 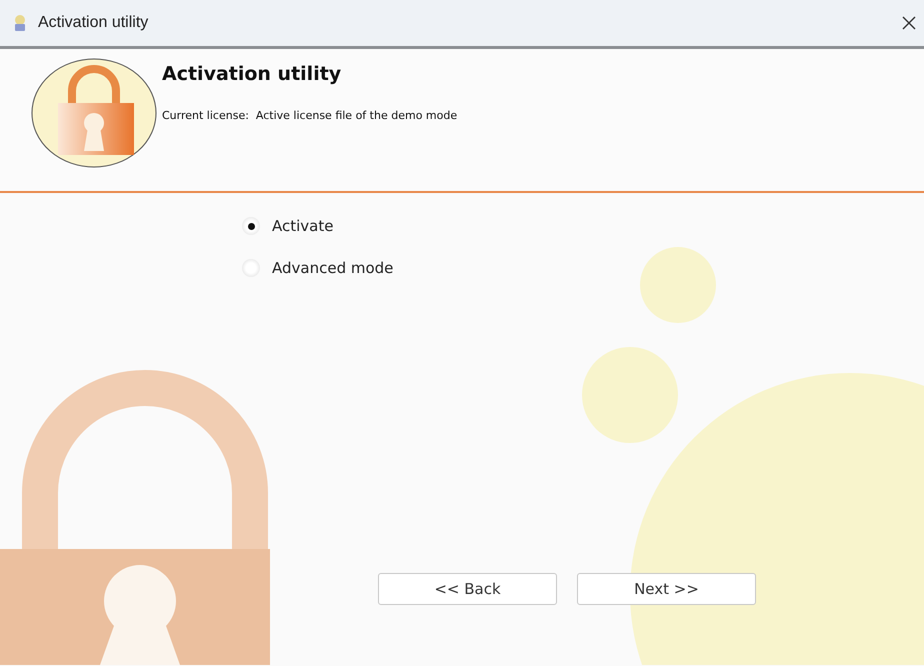 What do you see at coordinates (666, 589) in the screenshot?
I see `nav-button: Next >>` at bounding box center [666, 589].